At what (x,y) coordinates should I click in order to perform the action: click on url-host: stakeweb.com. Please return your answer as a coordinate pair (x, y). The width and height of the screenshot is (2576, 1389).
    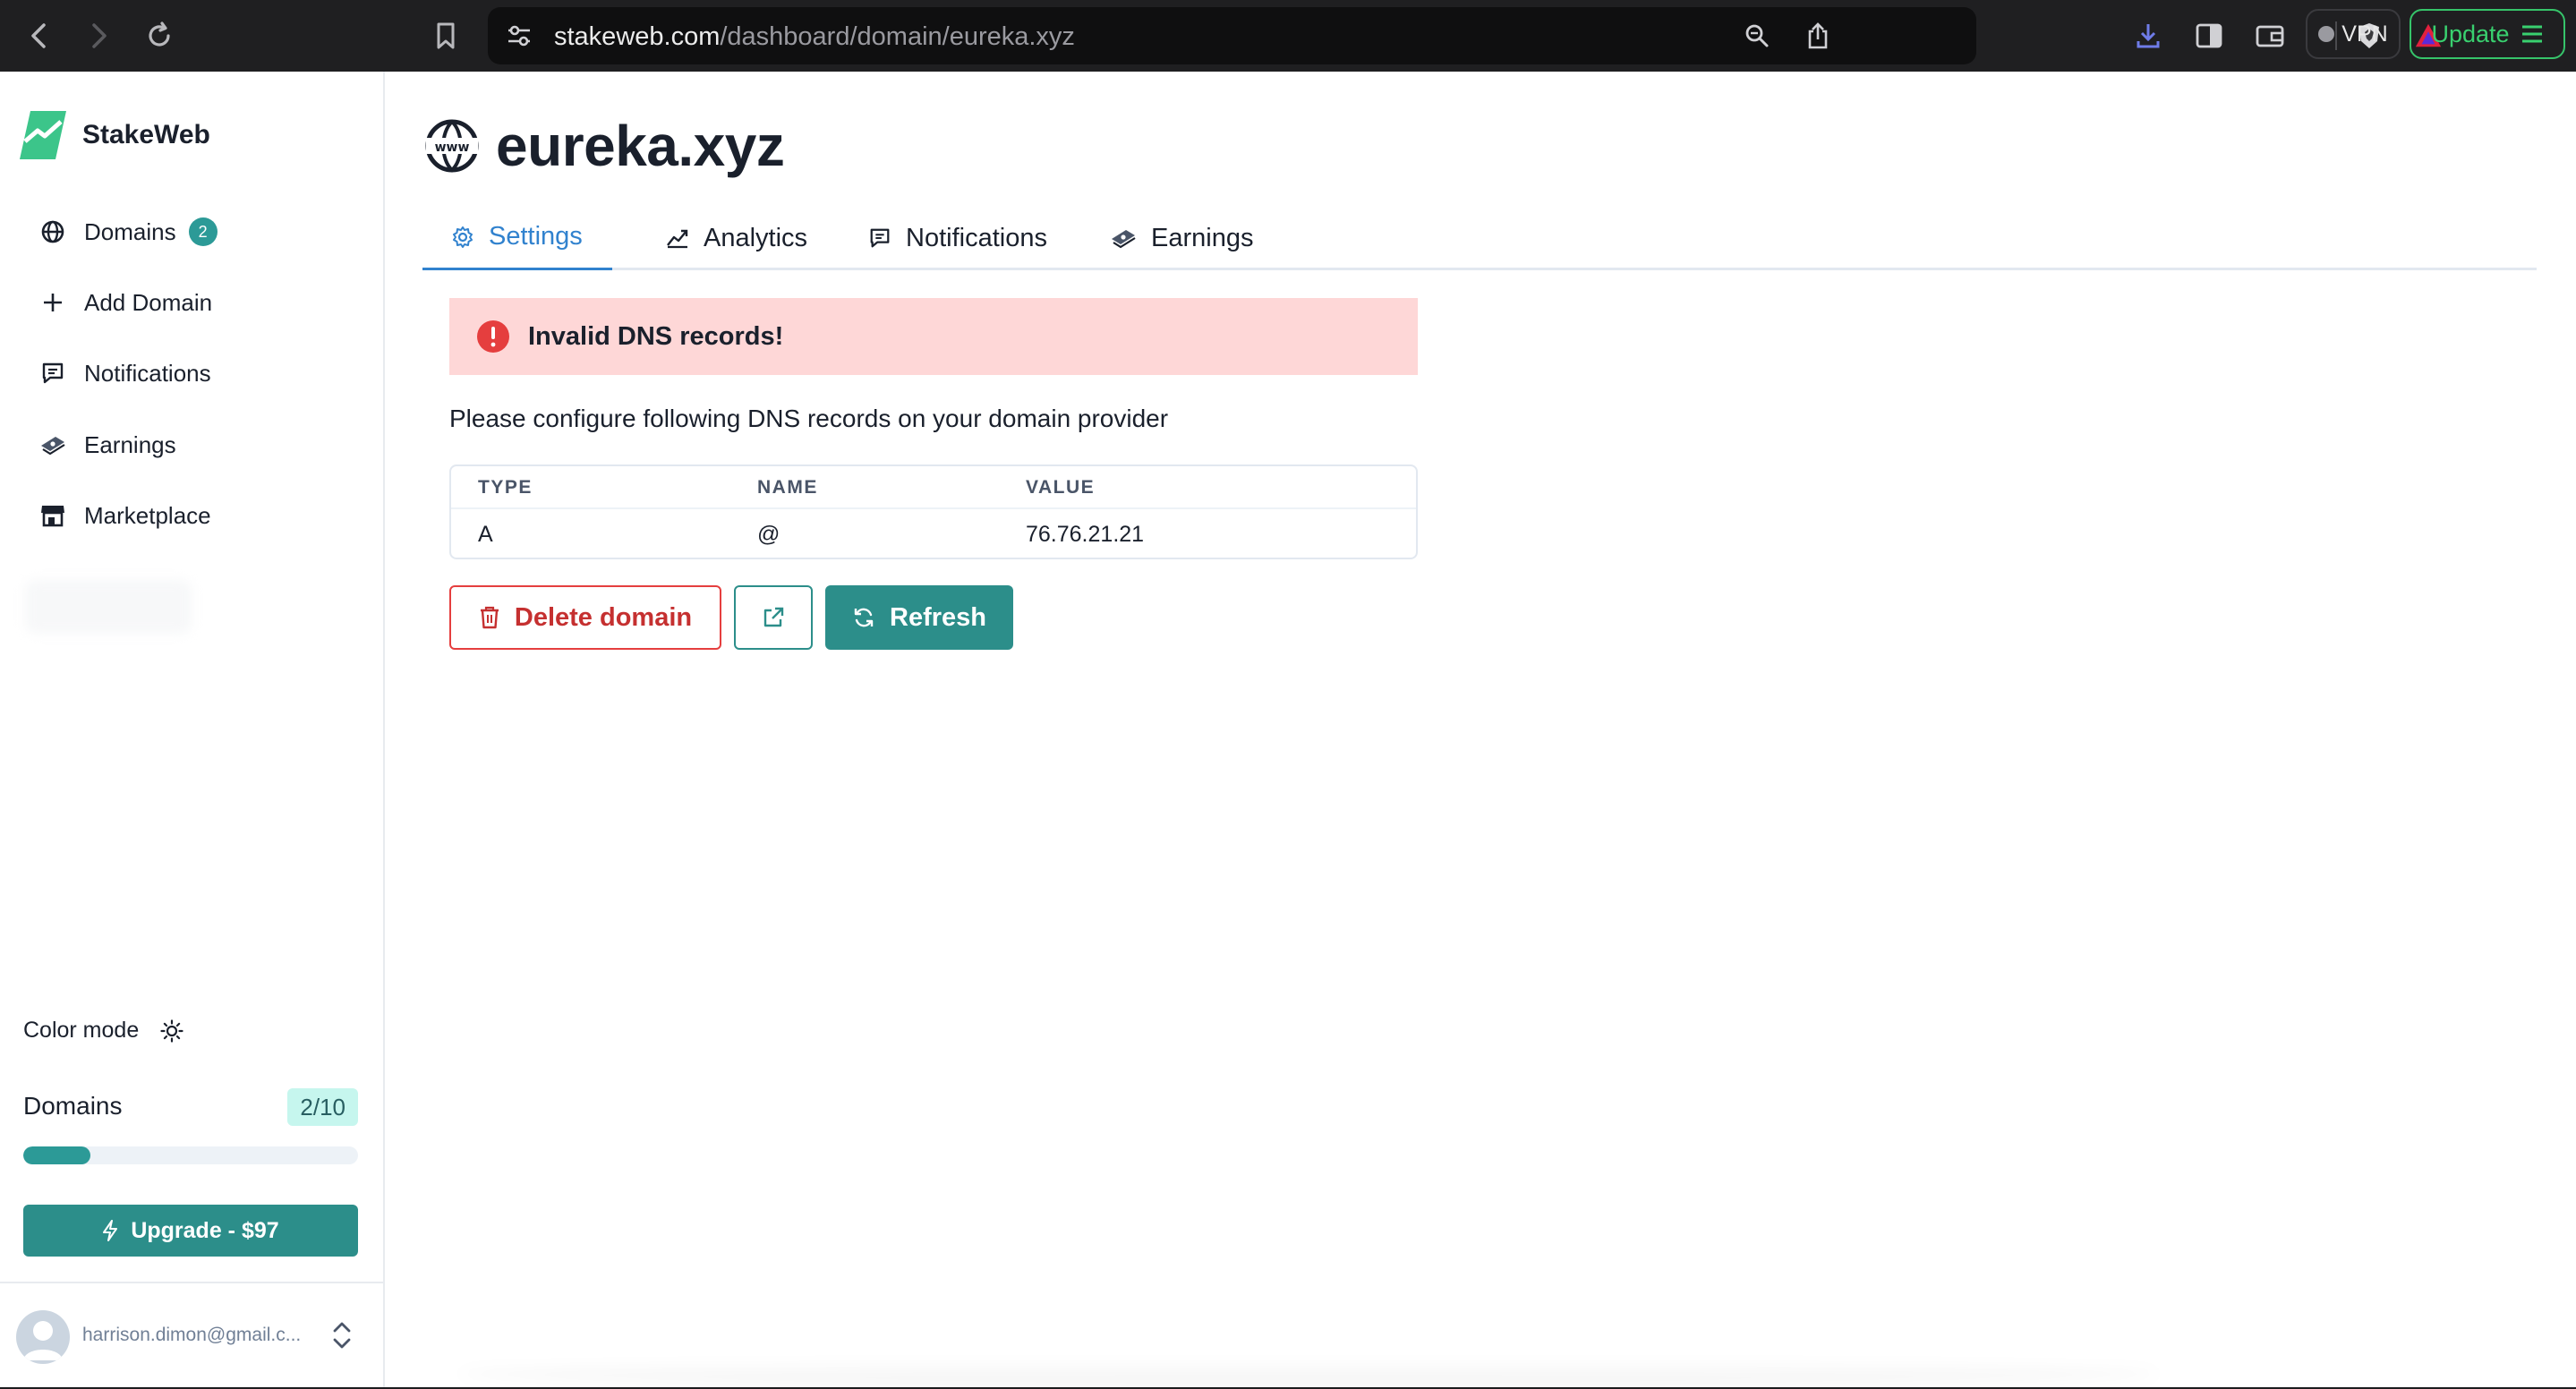
    Looking at the image, I should click on (637, 36).